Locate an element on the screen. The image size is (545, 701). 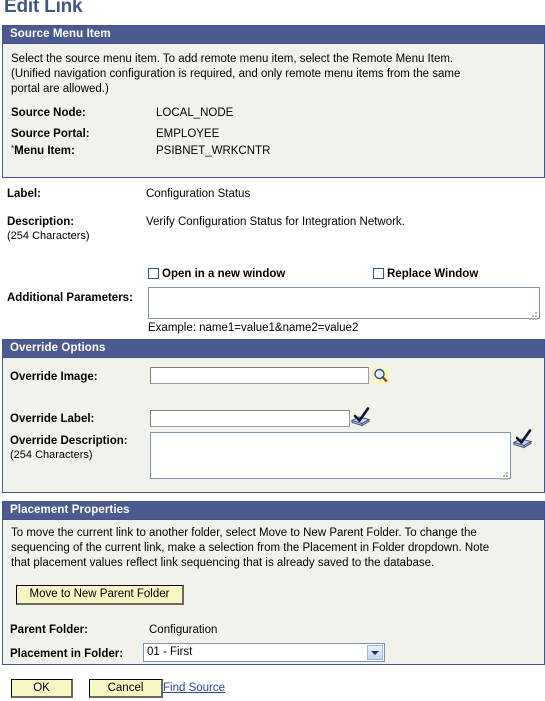
menu-item-label: Menu Item: is located at coordinates (44, 151).